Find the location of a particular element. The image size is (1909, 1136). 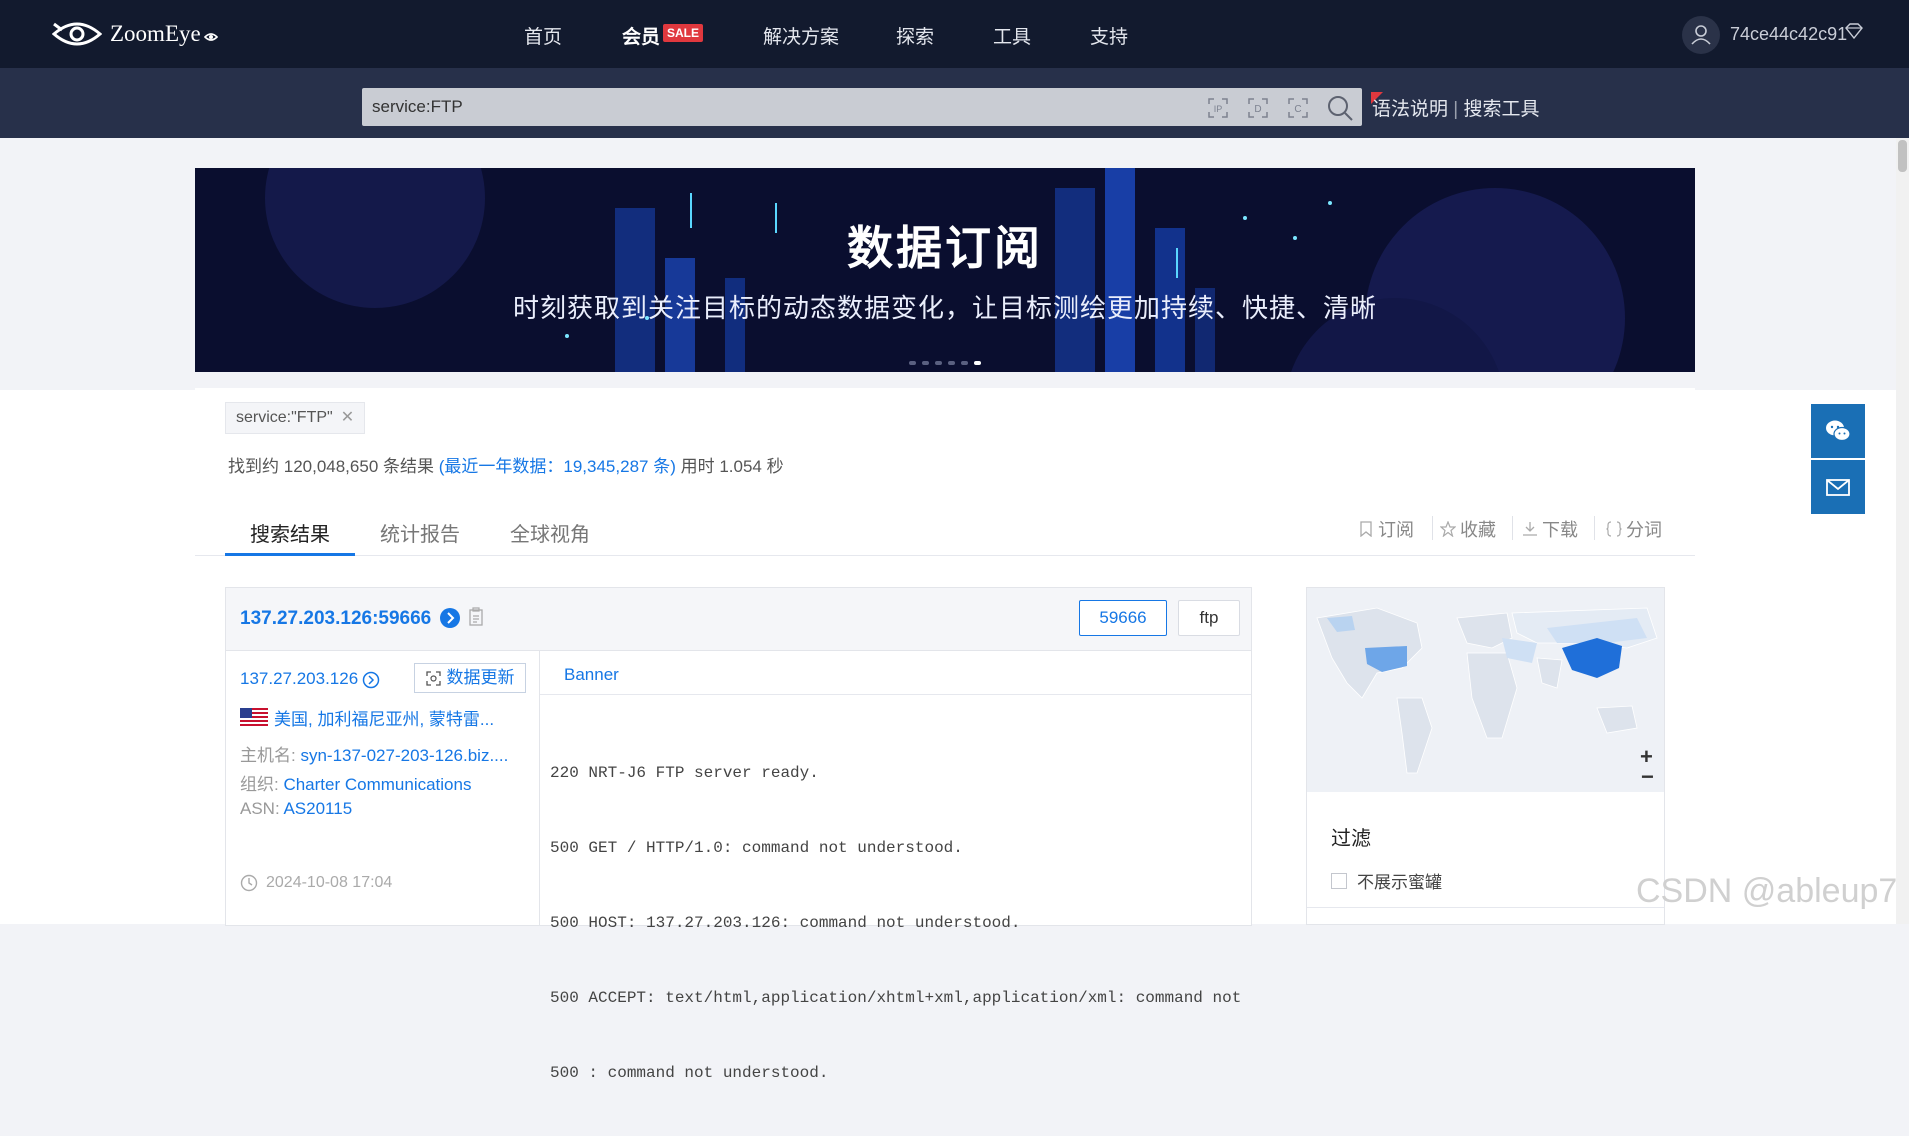

asn-row: ASN: AS20115 is located at coordinates (296, 809).